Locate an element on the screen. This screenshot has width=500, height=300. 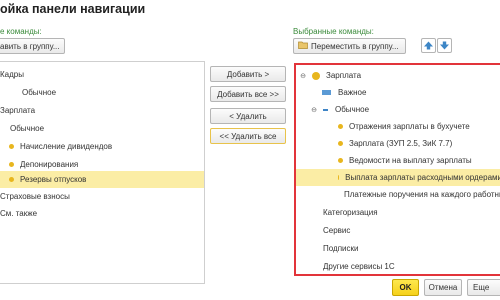
tree-item: ⊖ Зарплата is located at coordinates (398, 75).